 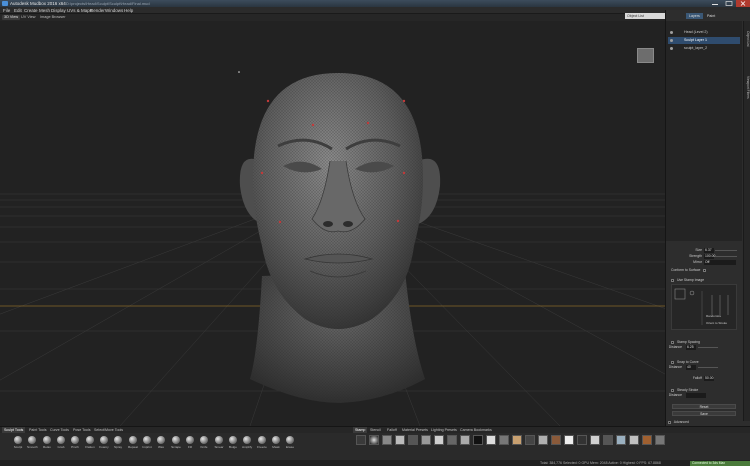 I want to click on tab-pose-tools: Pose Tools, so click(x=82, y=430).